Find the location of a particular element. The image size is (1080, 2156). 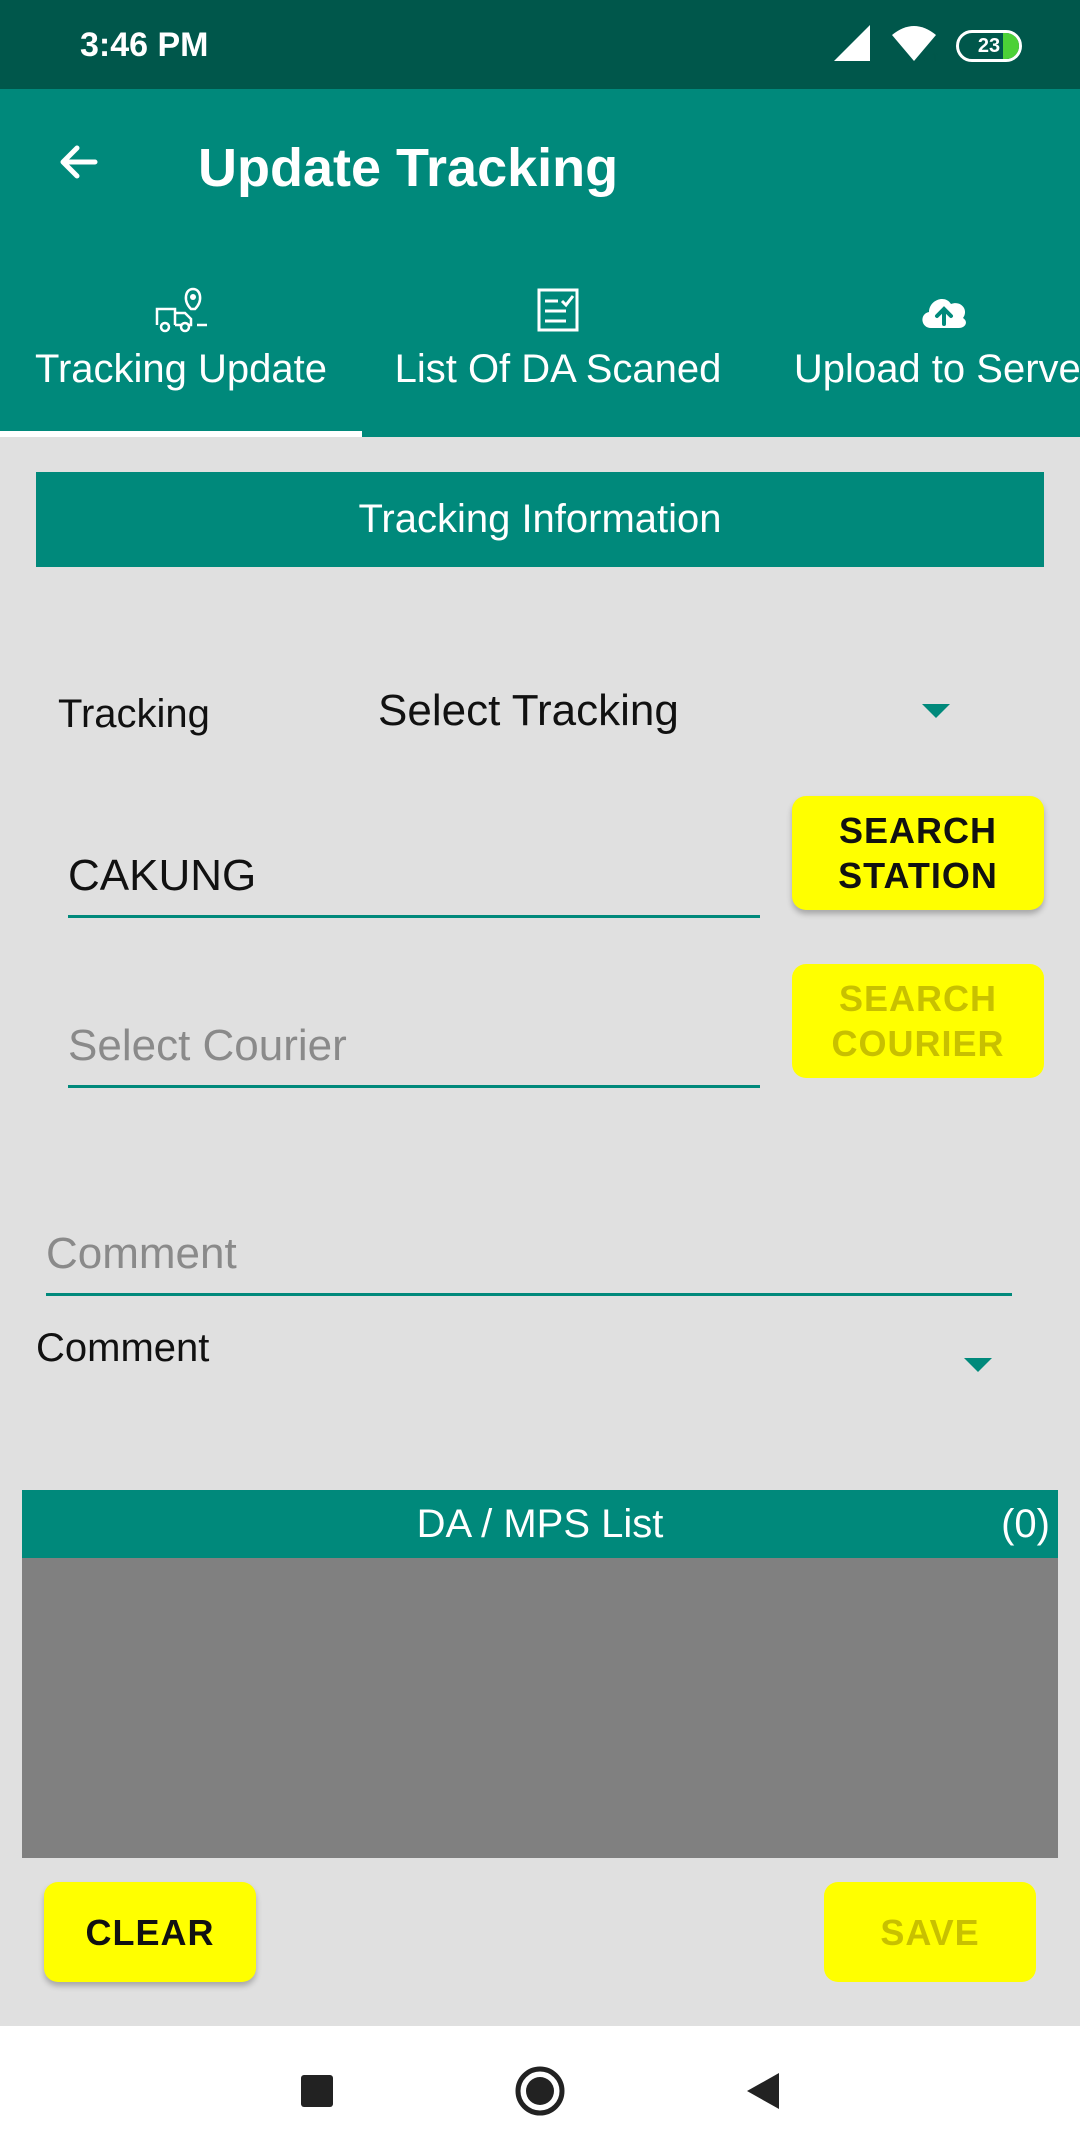

station-field: CAKUNG is located at coordinates (414, 869).